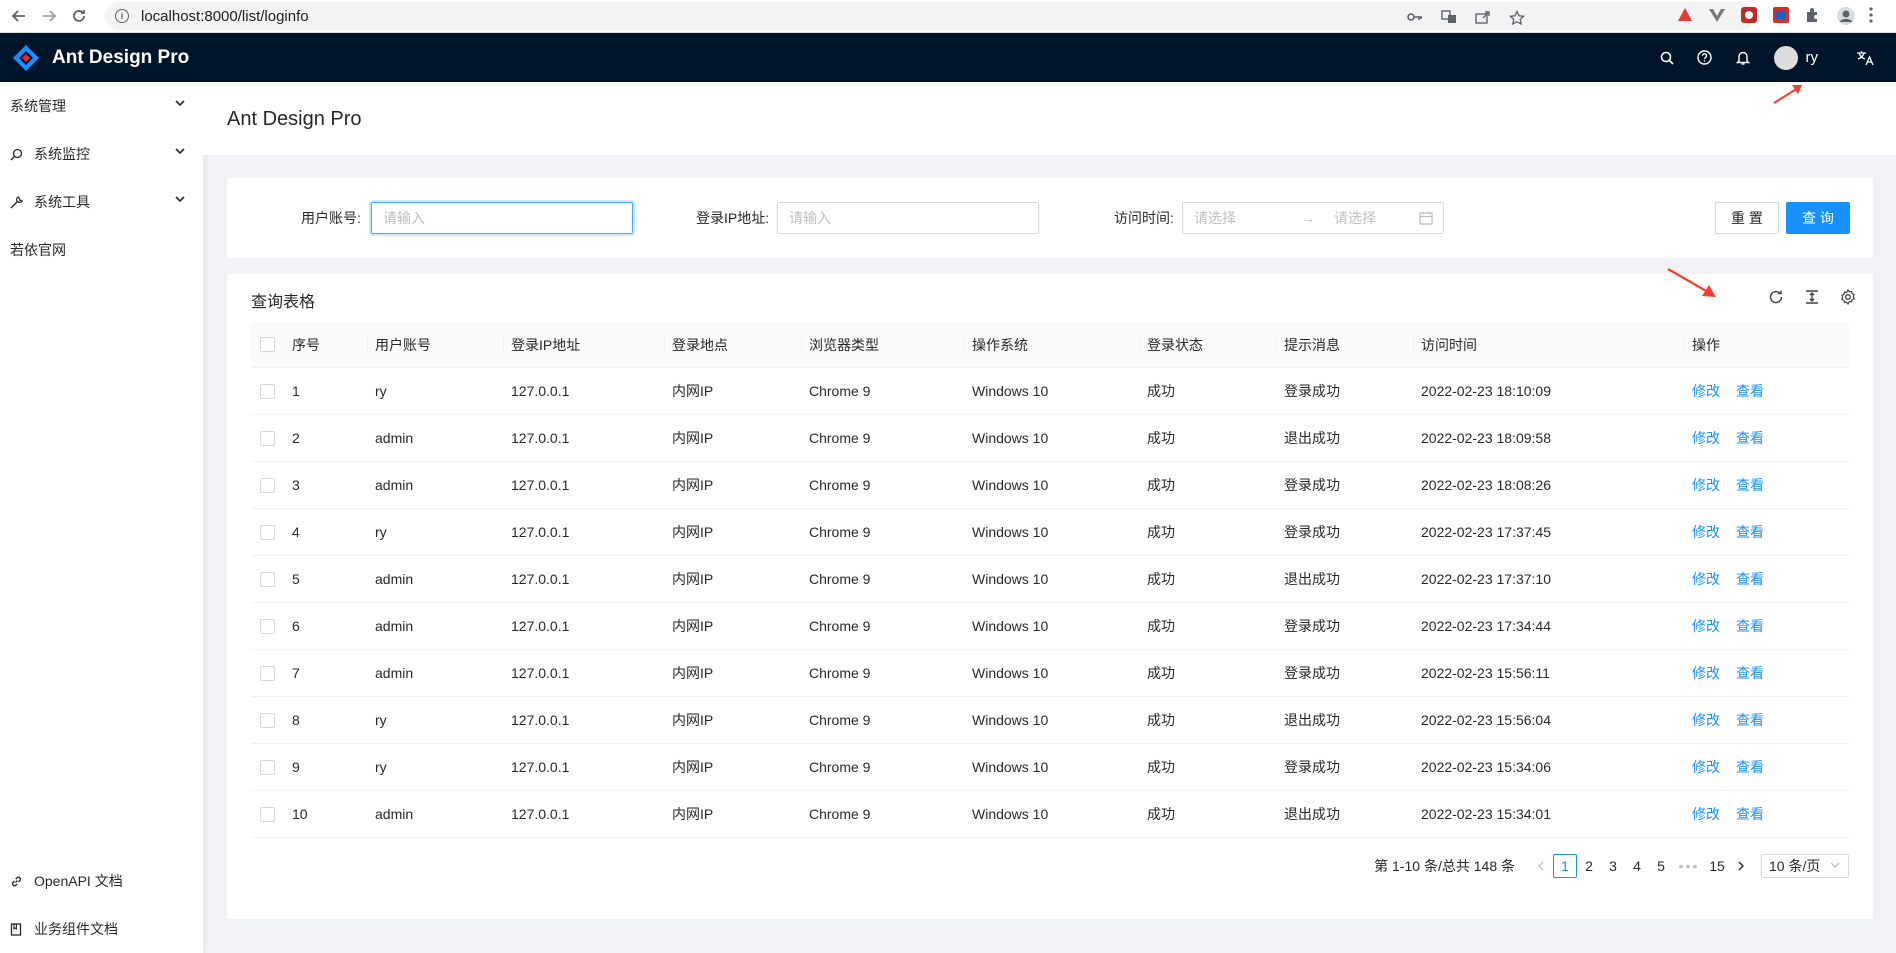  I want to click on prev-page-icon, so click(1541, 866).